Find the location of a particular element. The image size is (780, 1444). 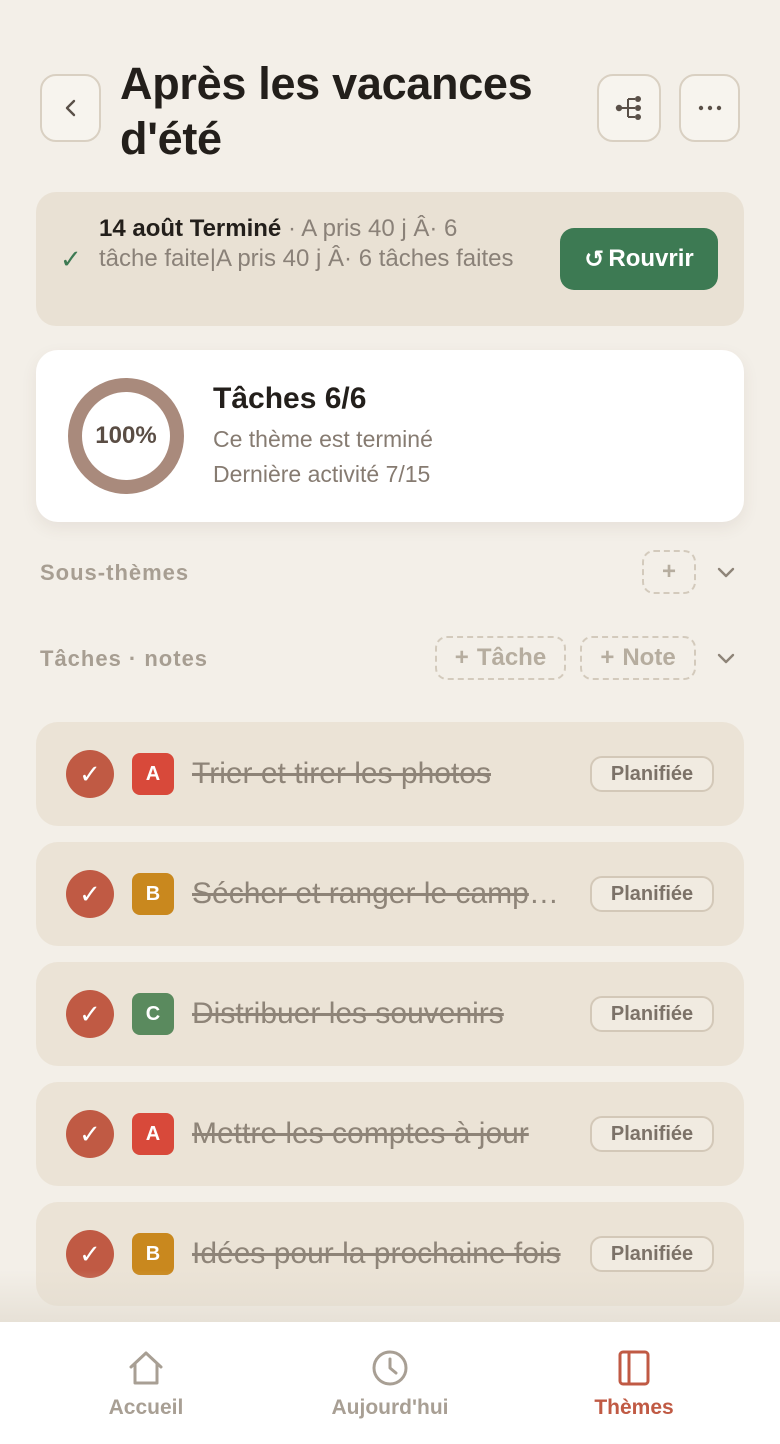

task-row: ✓ A Trier et tirer les photos Planifiée is located at coordinates (390, 774).